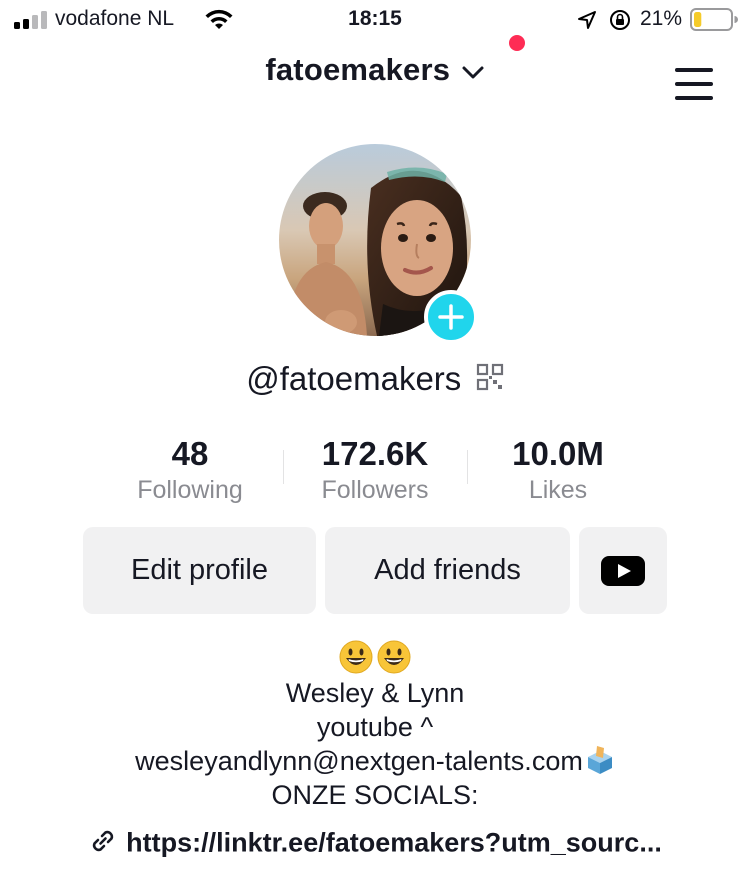 This screenshot has height=886, width=750. Describe the element at coordinates (375, 453) in the screenshot. I see `followers-count: 172.6K` at that location.